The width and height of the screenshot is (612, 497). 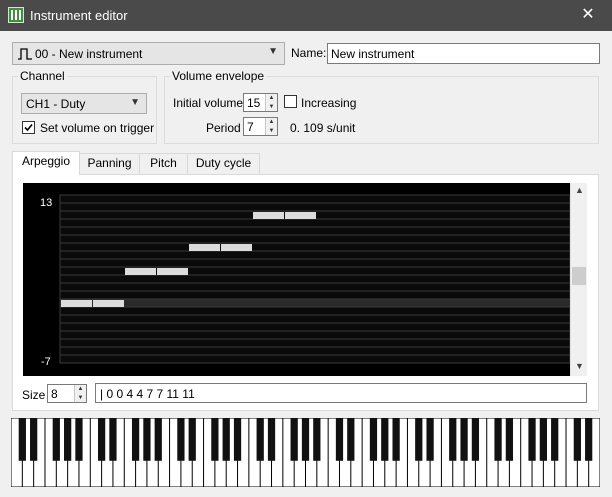 What do you see at coordinates (579, 190) in the screenshot?
I see `scroll-up-icon: ▲` at bounding box center [579, 190].